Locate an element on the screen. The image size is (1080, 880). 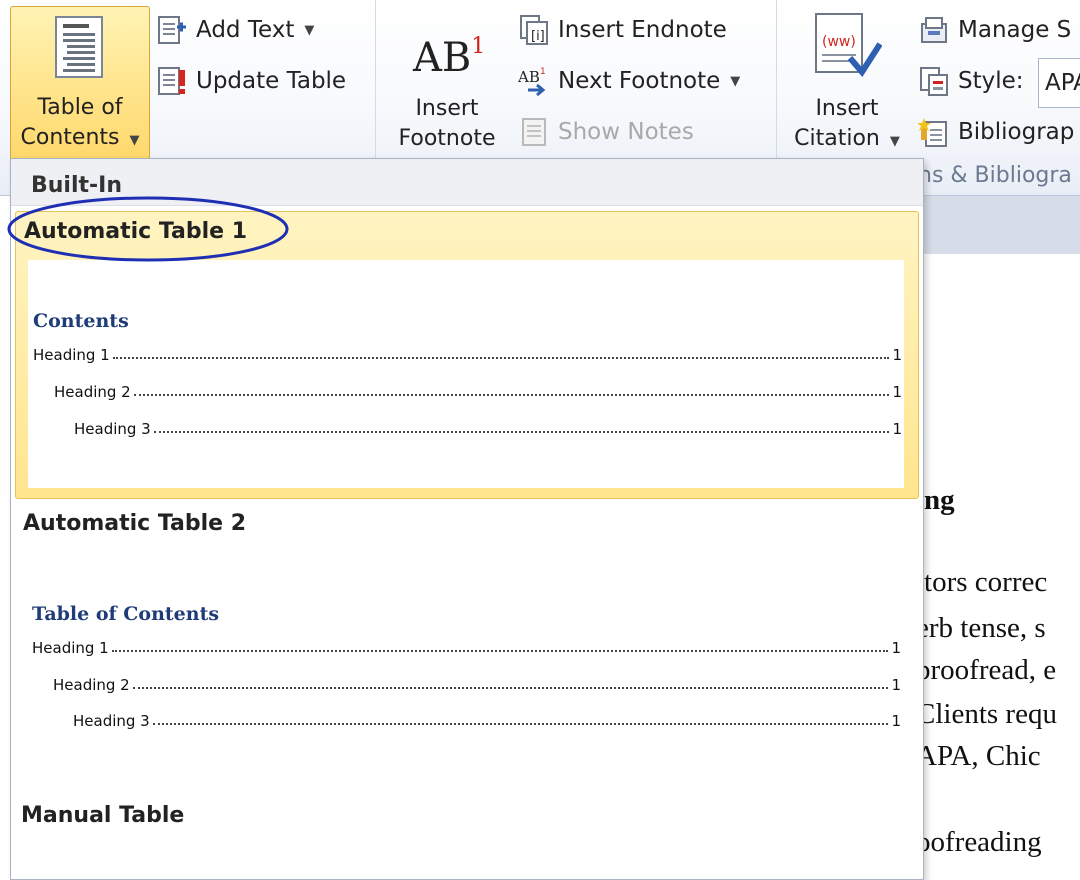
insert-footnote-label-line2: Footnote is located at coordinates (447, 138).